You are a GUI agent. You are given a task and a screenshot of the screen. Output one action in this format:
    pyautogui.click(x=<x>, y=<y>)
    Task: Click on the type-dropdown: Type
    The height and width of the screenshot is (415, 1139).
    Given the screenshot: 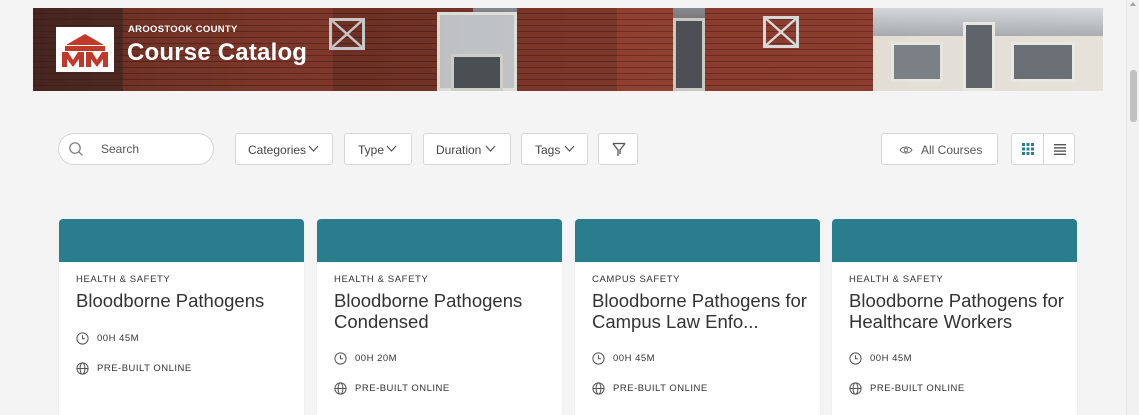 What is the action you would take?
    pyautogui.click(x=378, y=149)
    